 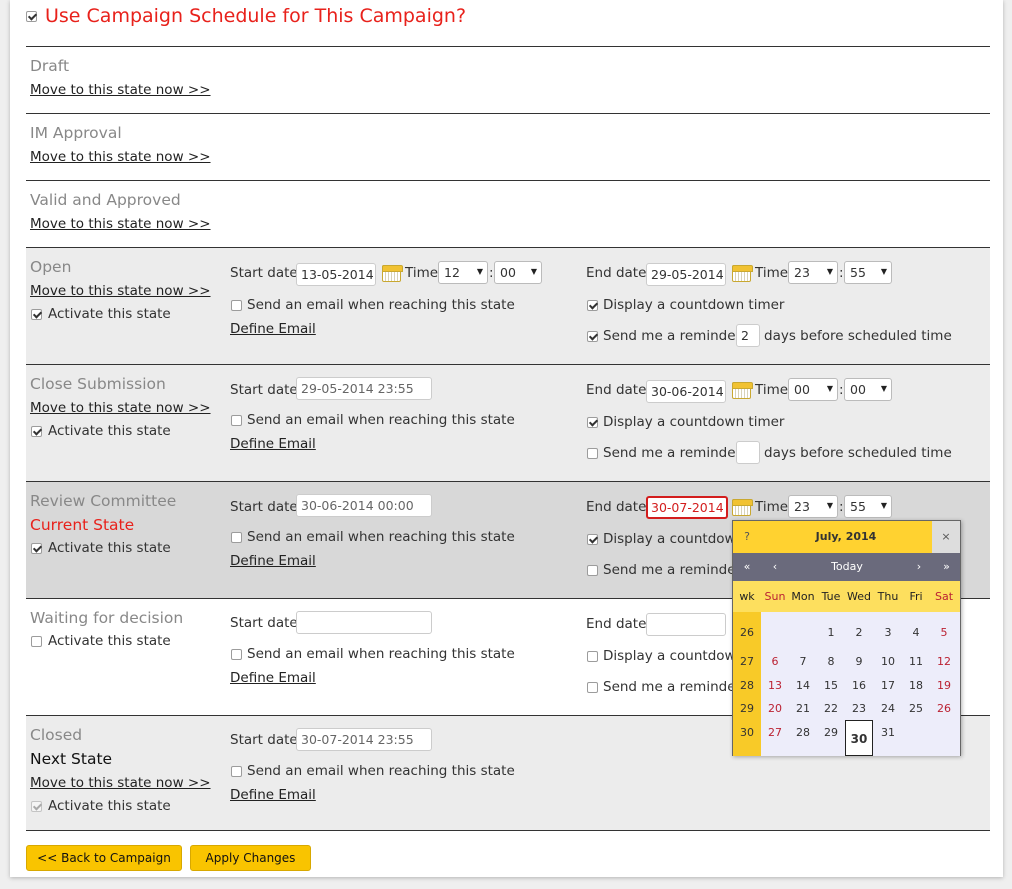 I want to click on today-button: Today, so click(x=847, y=567).